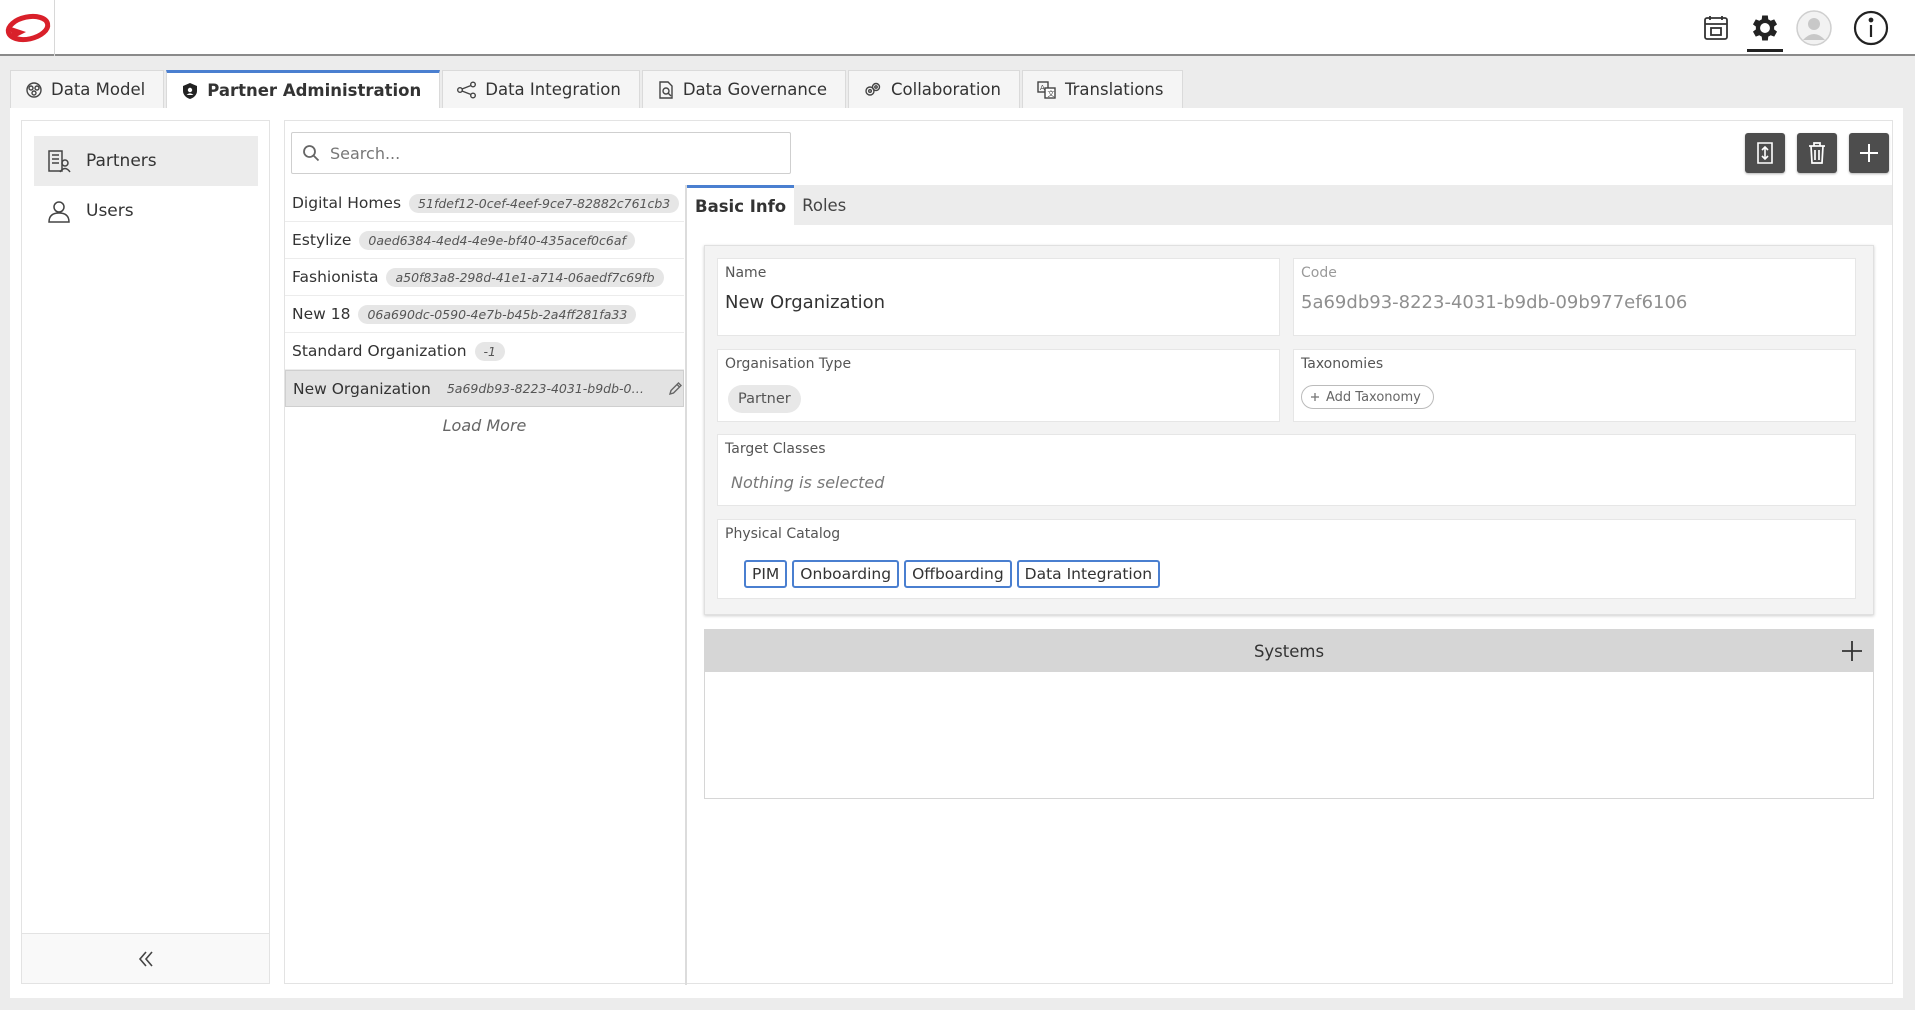 This screenshot has height=1010, width=1915. Describe the element at coordinates (957, 1004) in the screenshot. I see `footer-band` at that location.